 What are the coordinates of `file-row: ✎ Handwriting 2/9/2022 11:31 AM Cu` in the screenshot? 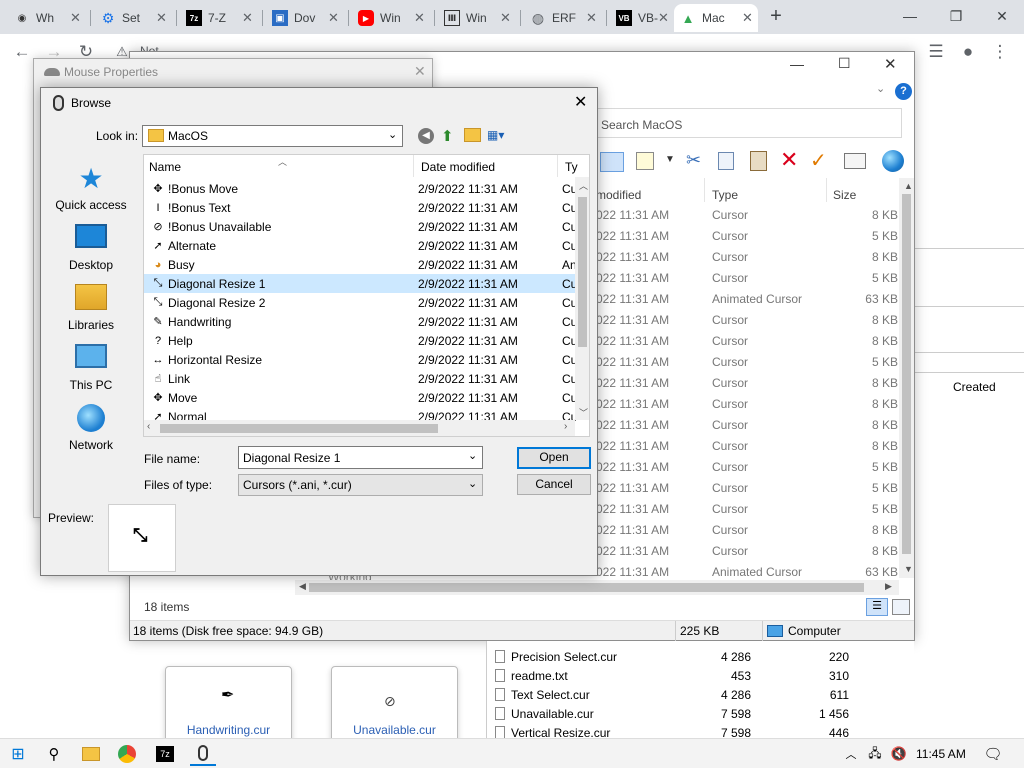 It's located at (362, 321).